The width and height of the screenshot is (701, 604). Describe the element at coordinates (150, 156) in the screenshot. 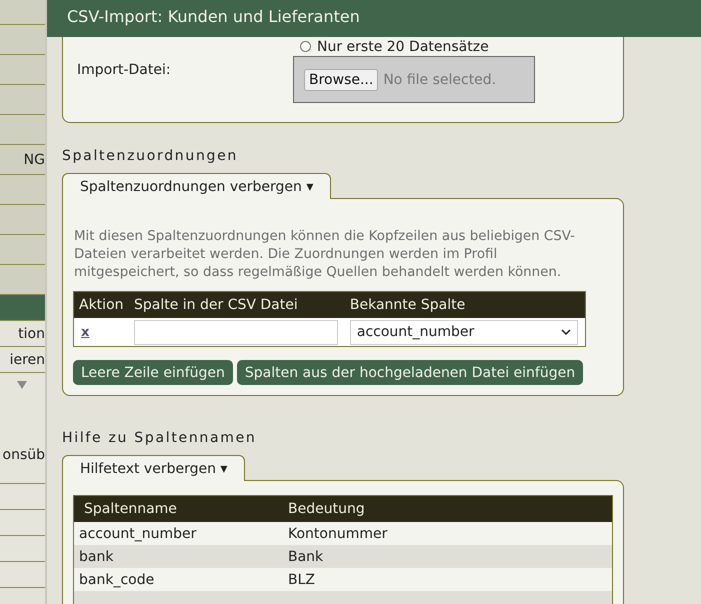

I see `section-heading: Spaltenzuordnungen` at that location.